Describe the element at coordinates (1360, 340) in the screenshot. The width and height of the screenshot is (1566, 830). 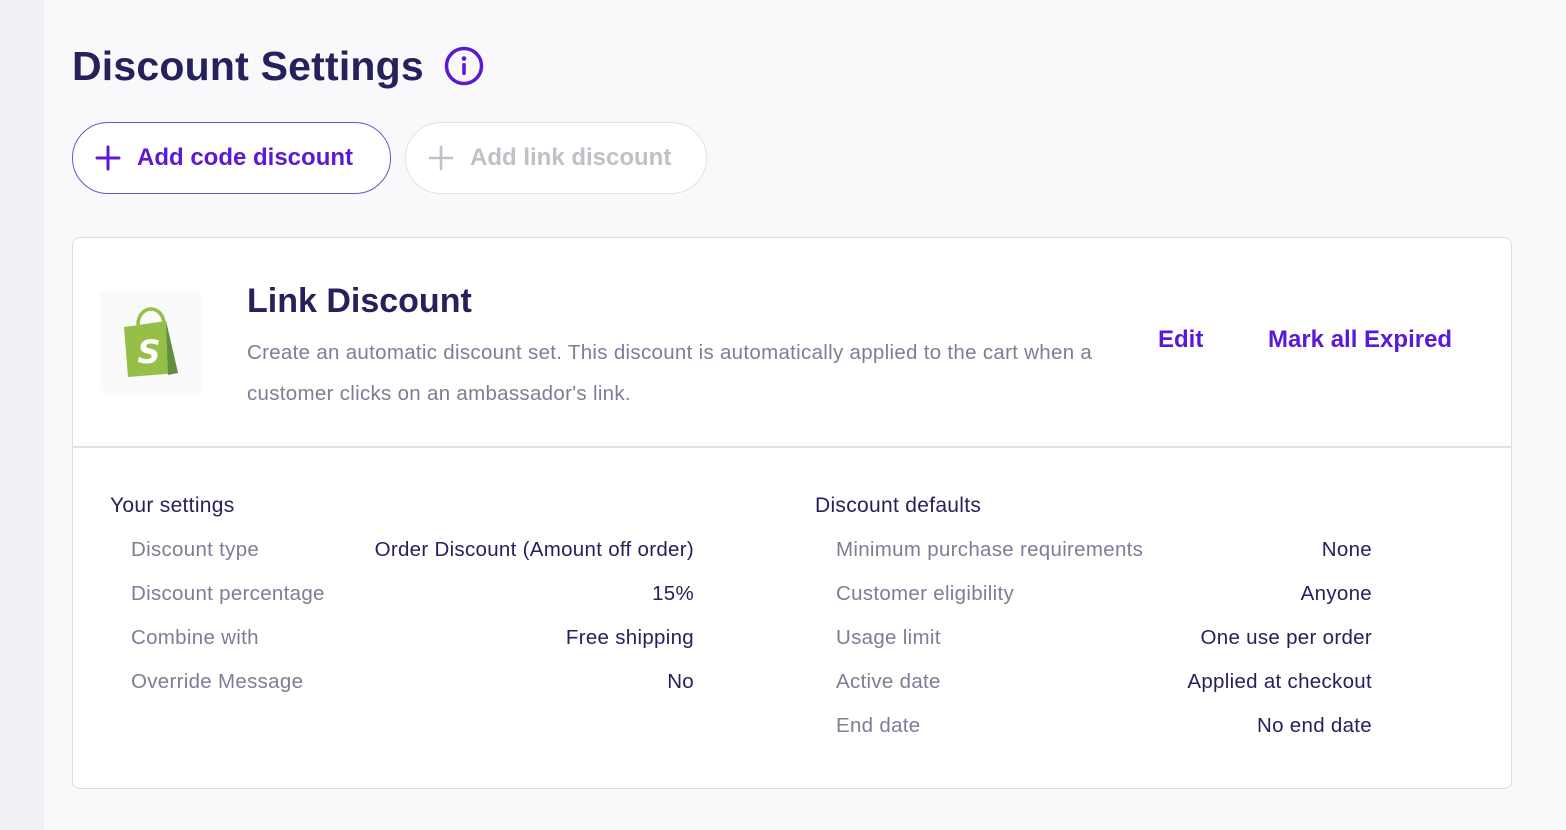
I see `mark-all-expired-link: Mark all Expired` at that location.